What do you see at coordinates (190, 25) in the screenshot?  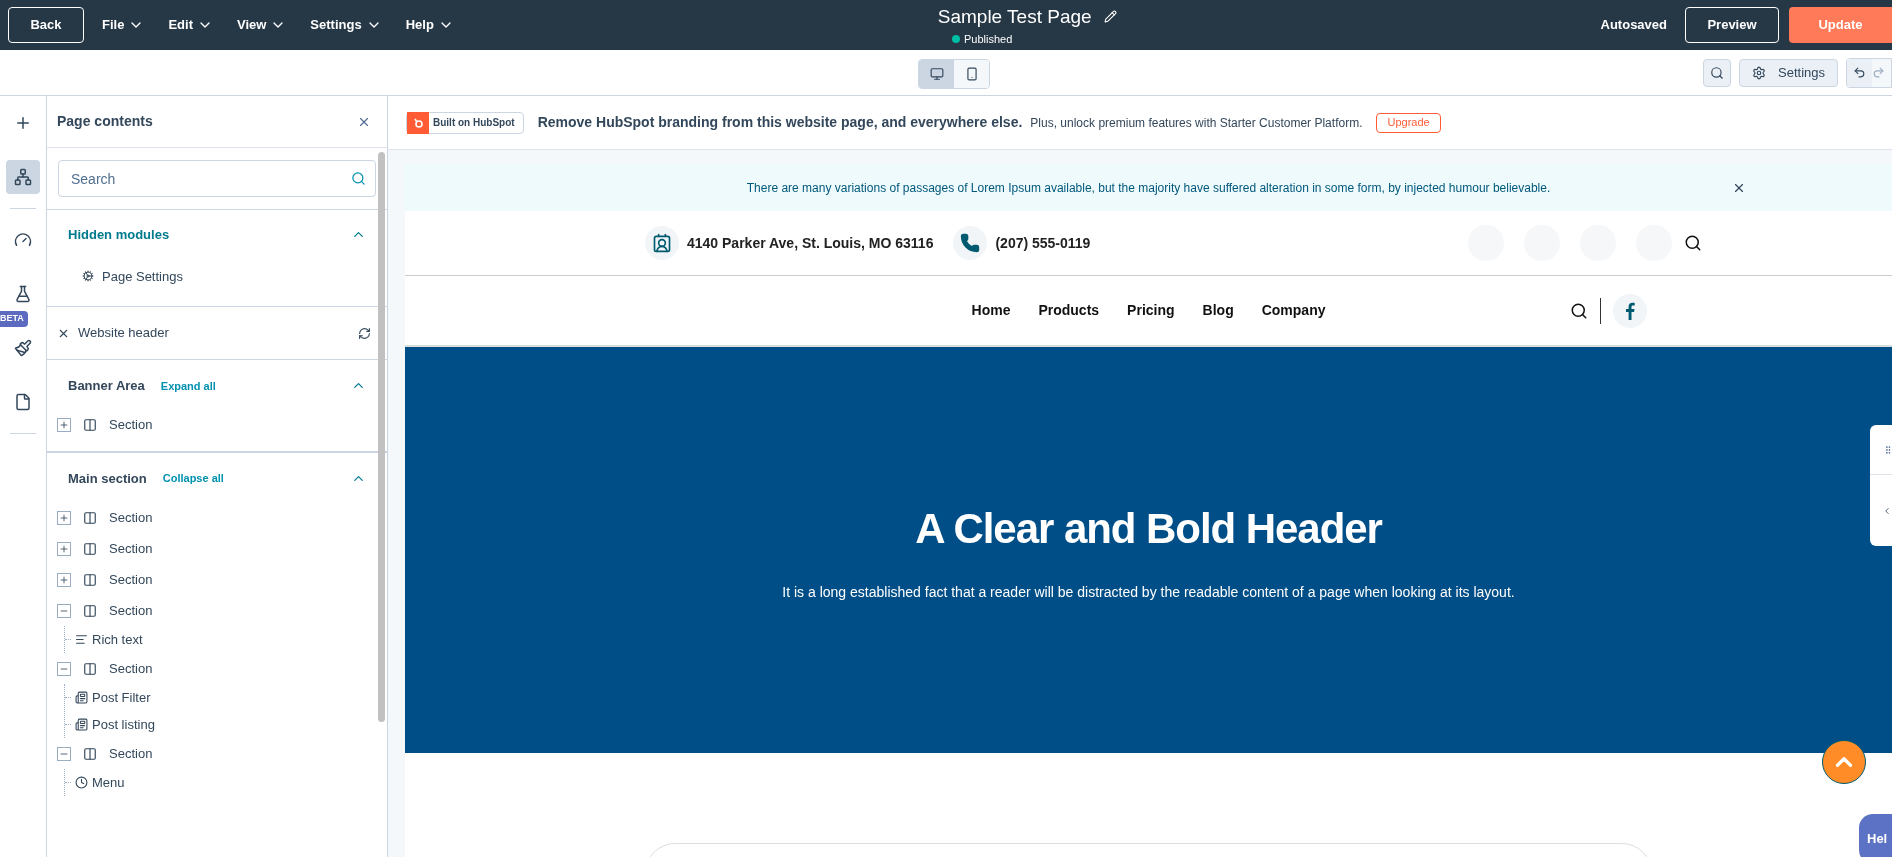 I see `menu-button: Edit` at bounding box center [190, 25].